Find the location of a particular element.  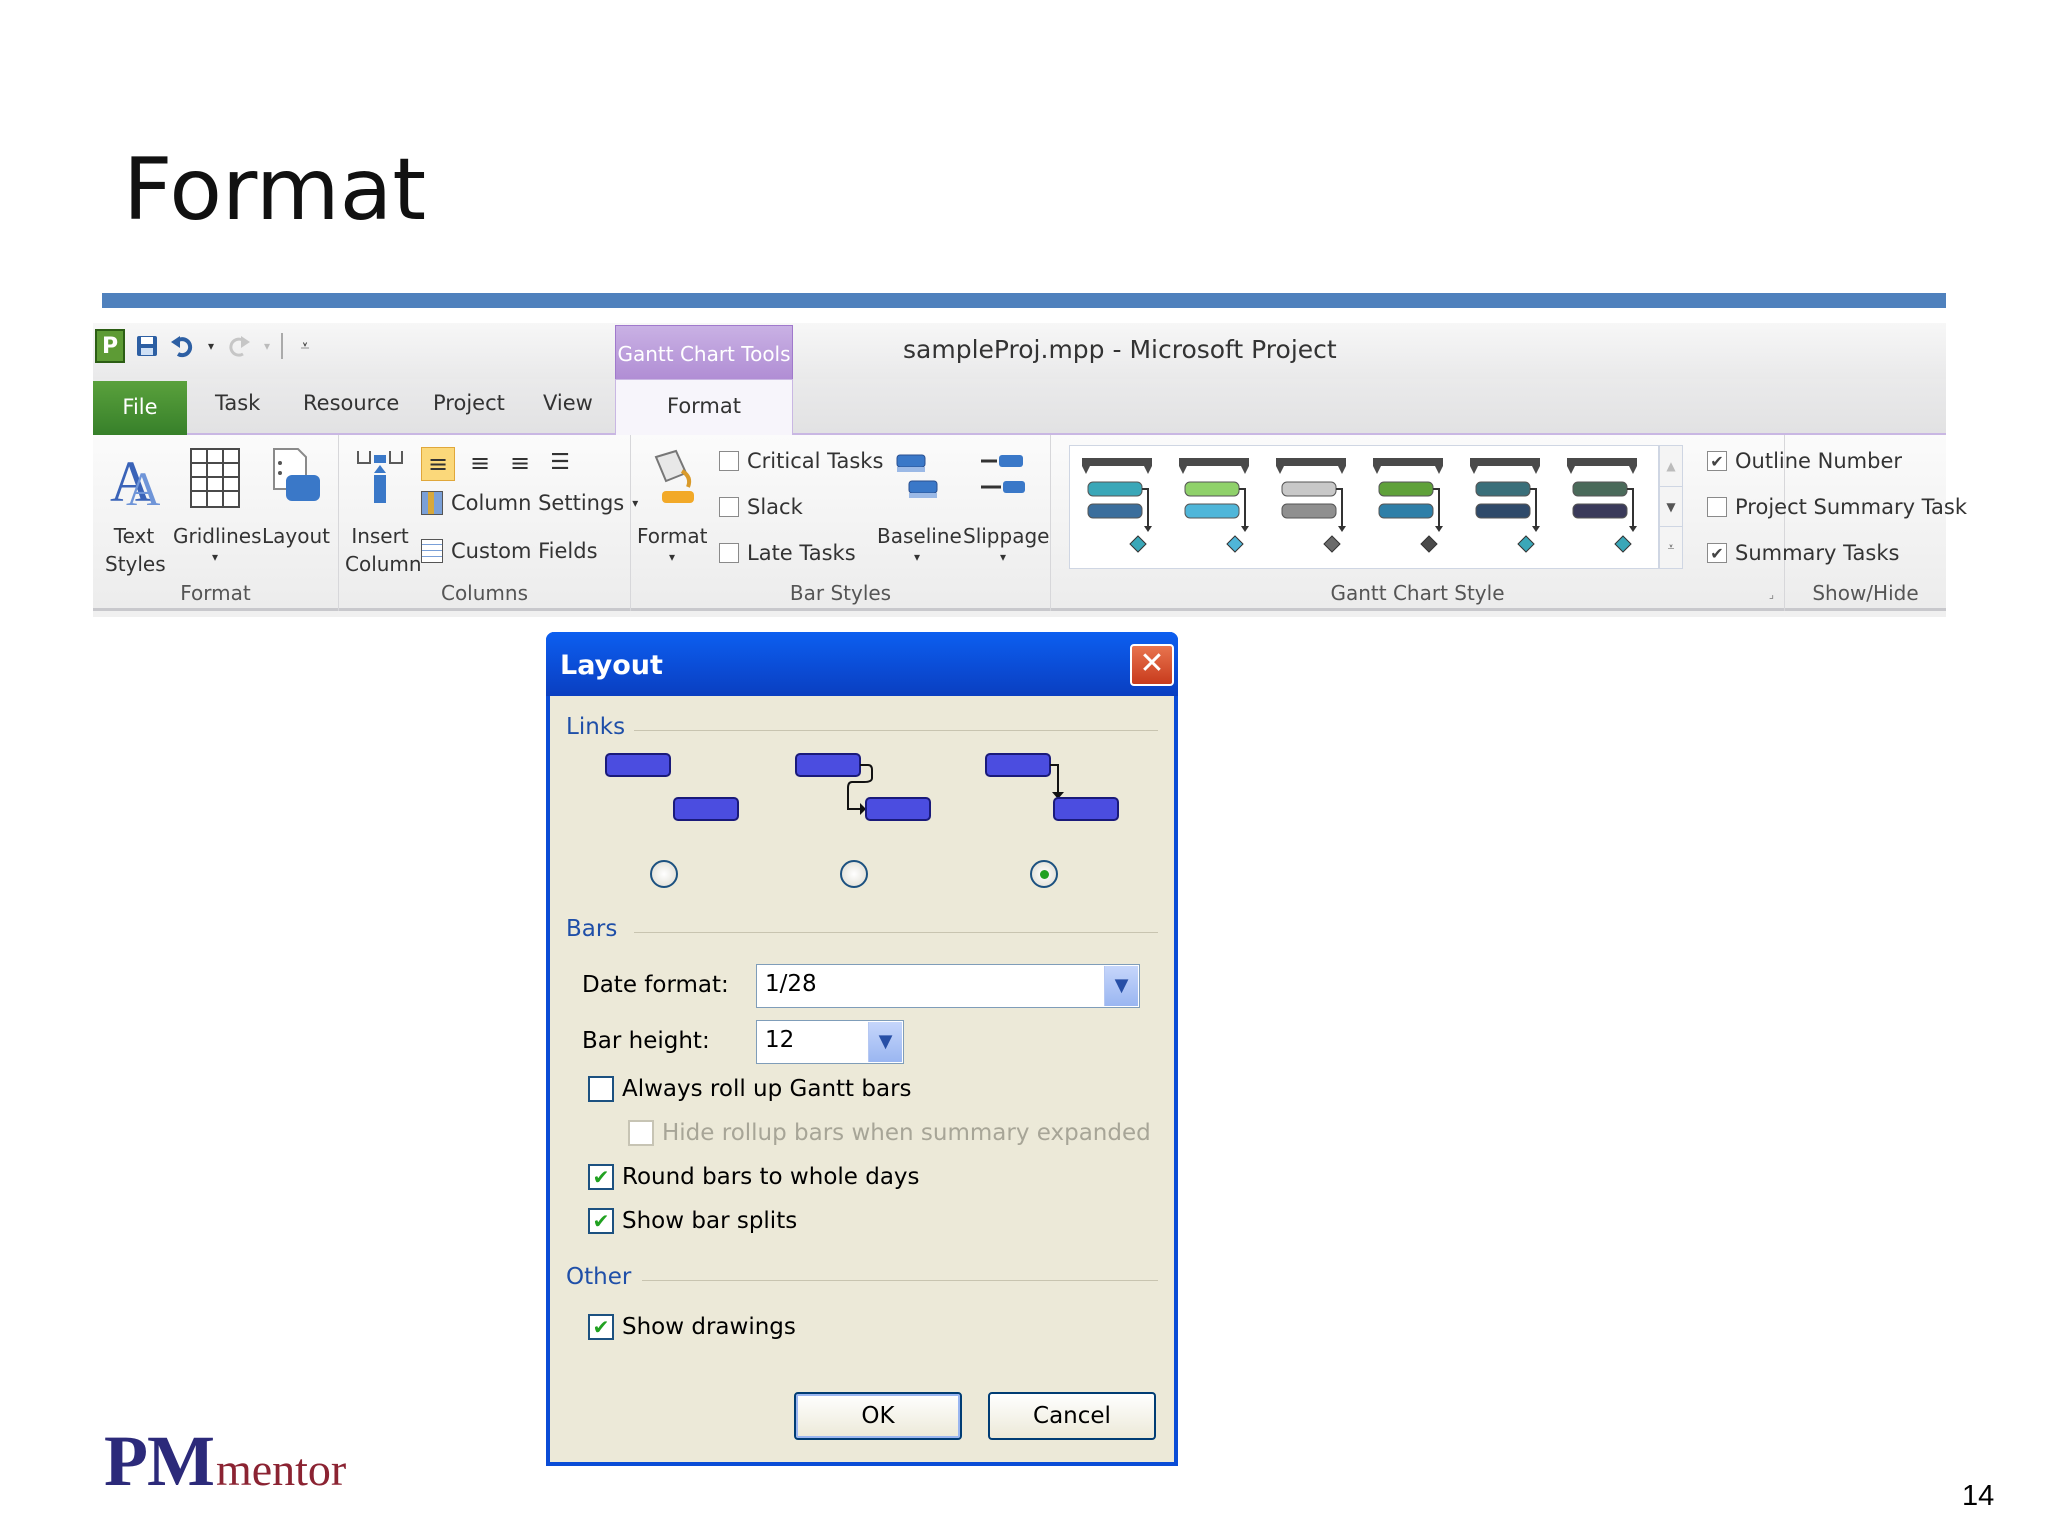

link-style-straight-radio is located at coordinates (1044, 874).